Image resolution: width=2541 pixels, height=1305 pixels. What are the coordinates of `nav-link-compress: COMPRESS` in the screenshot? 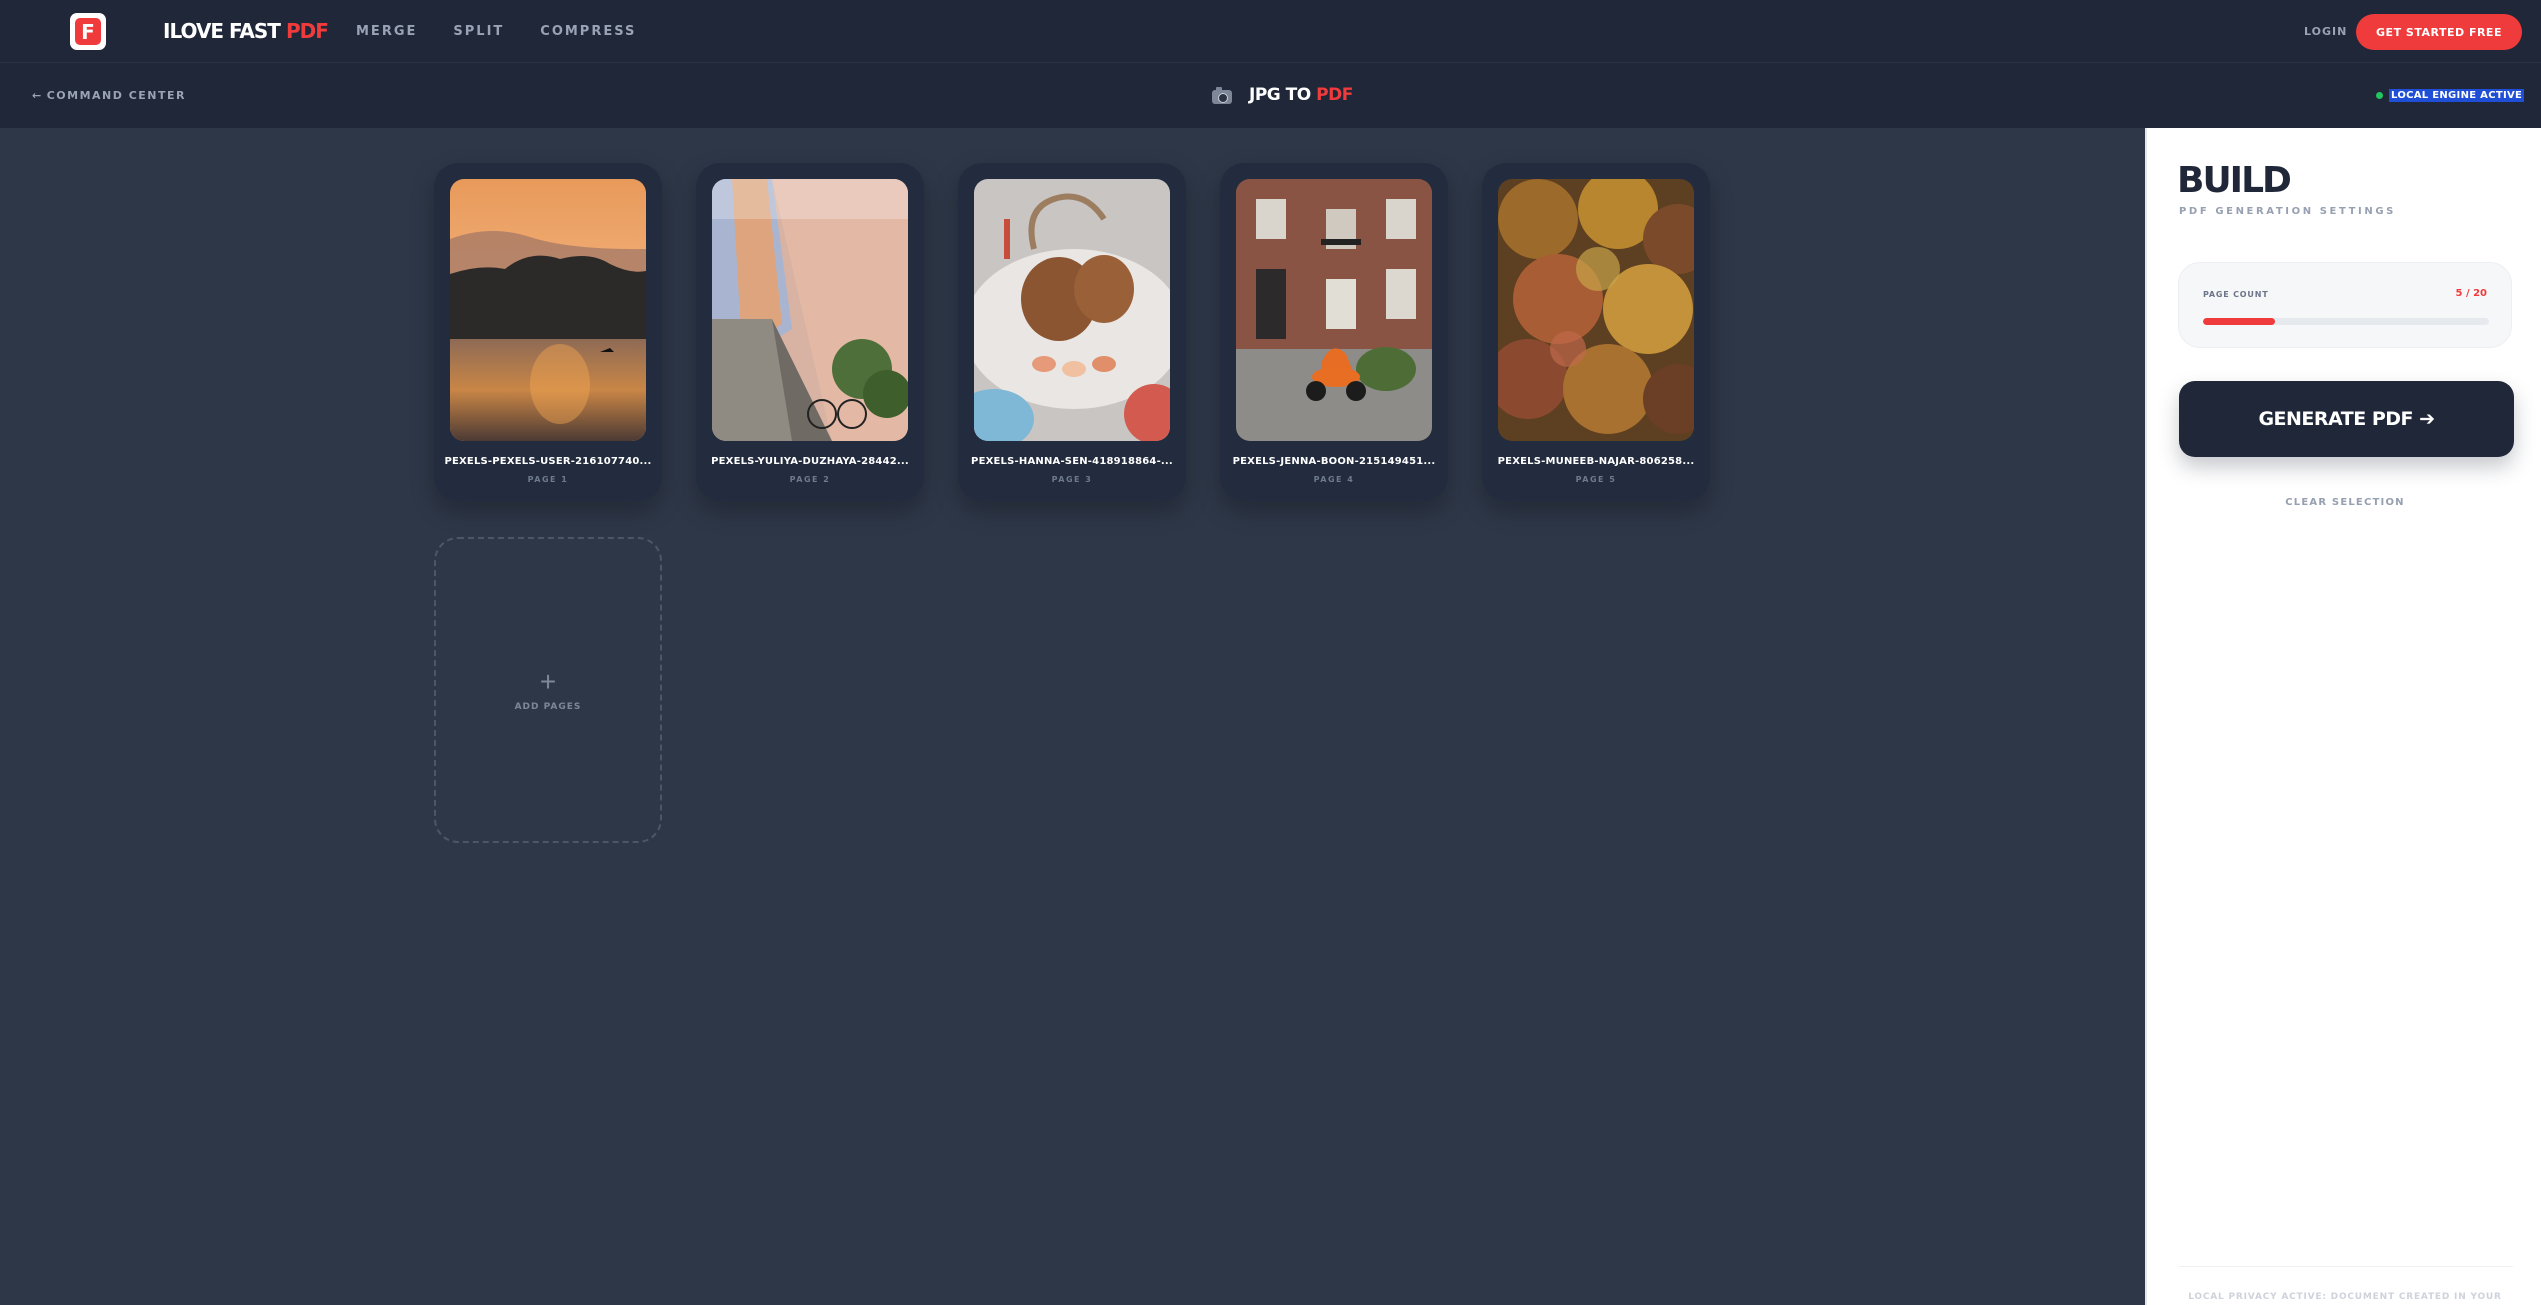 It's located at (588, 31).